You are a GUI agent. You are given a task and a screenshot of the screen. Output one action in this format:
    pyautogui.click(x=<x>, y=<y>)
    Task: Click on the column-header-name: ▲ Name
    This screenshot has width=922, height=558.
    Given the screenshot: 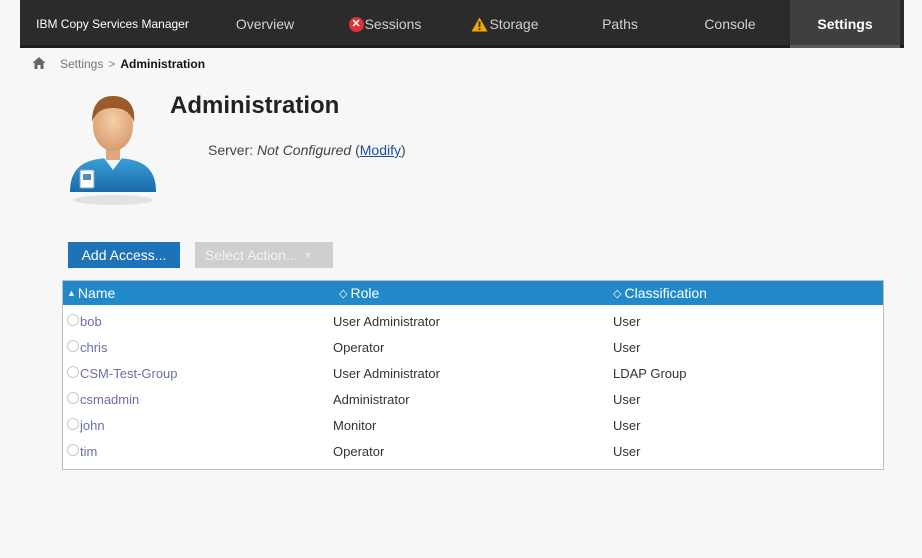 What is the action you would take?
    pyautogui.click(x=91, y=293)
    